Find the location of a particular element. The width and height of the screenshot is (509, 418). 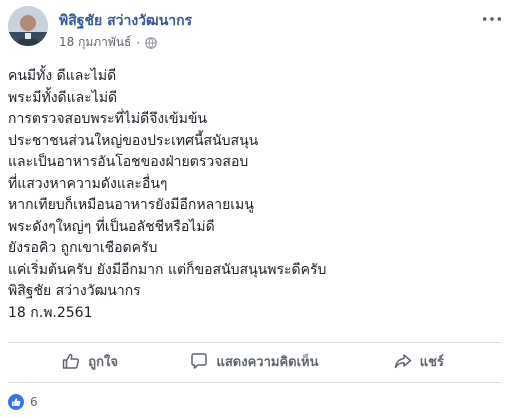

share-button: แชร์ is located at coordinates (419, 361).